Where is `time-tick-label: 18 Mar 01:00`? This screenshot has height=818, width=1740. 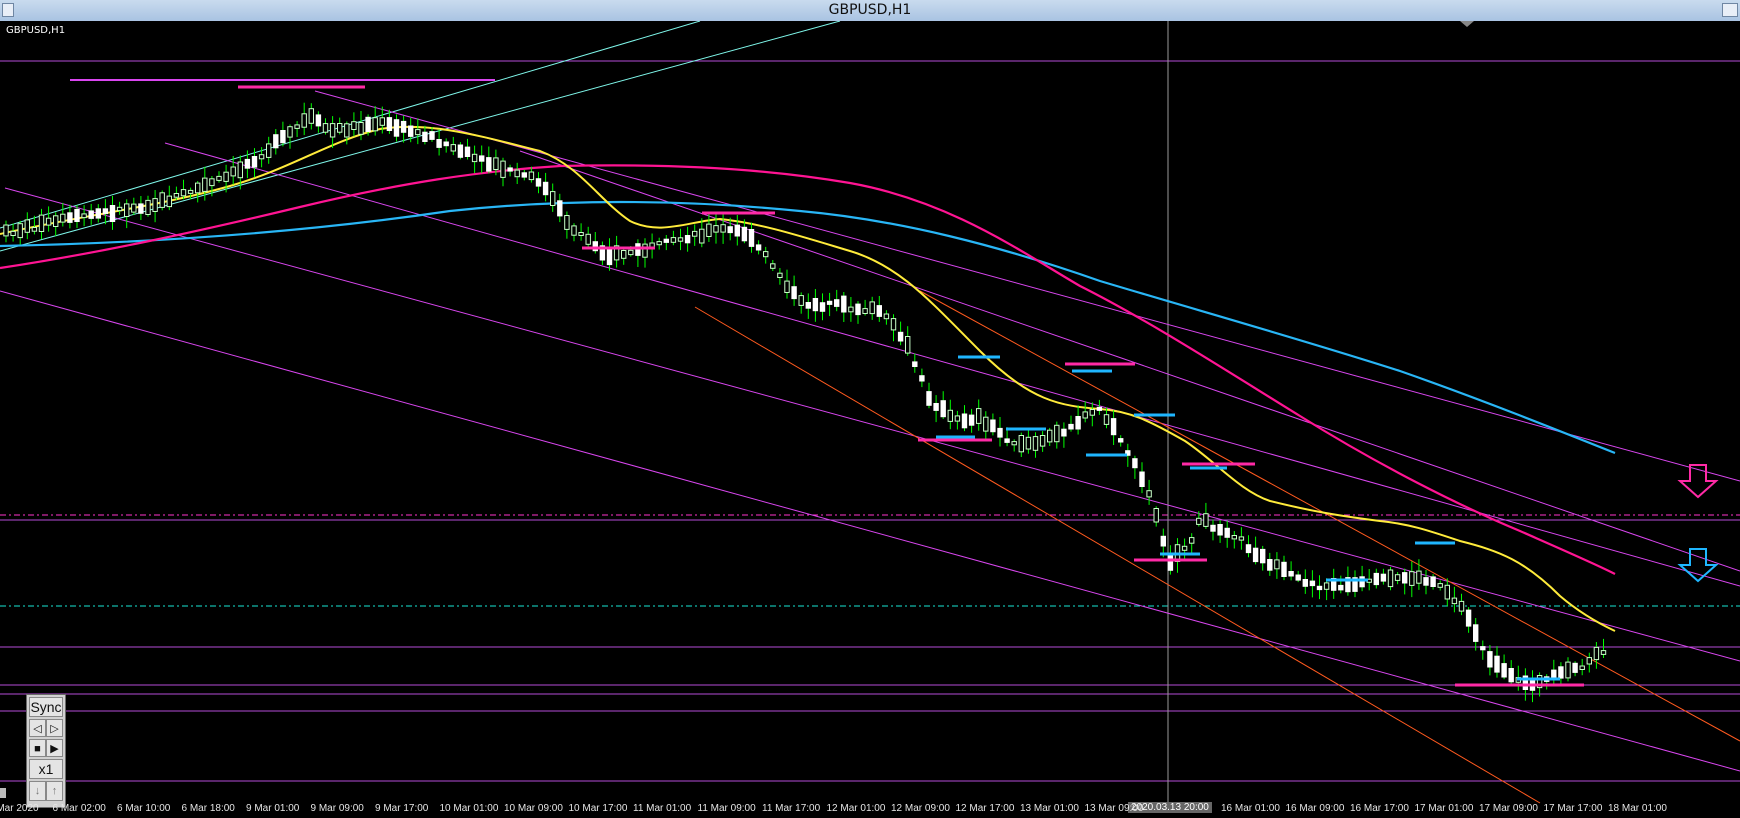 time-tick-label: 18 Mar 01:00 is located at coordinates (1637, 808).